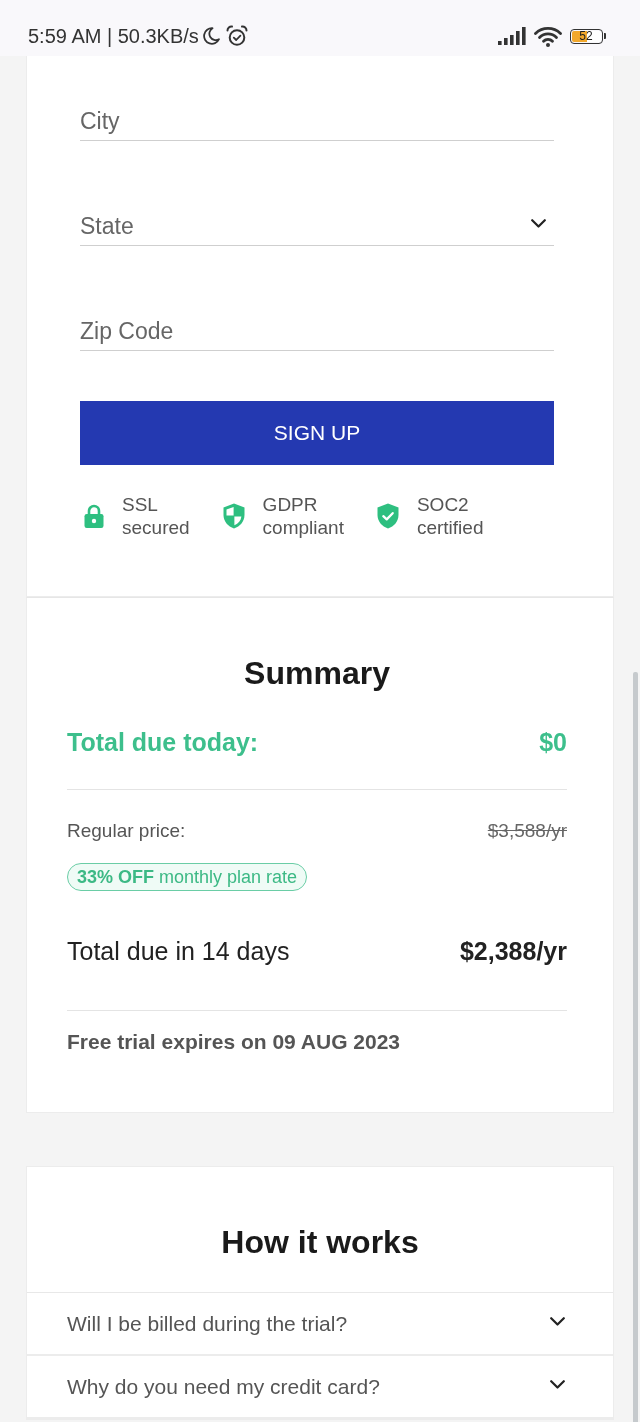  I want to click on regular-price-amount: $3,588/yr, so click(527, 831).